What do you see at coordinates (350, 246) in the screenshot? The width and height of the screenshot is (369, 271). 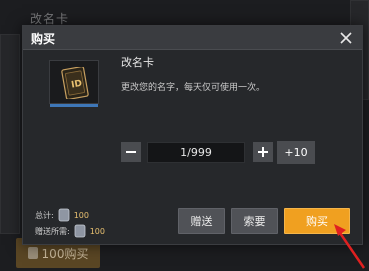 I see `annotation-arrow-icon` at bounding box center [350, 246].